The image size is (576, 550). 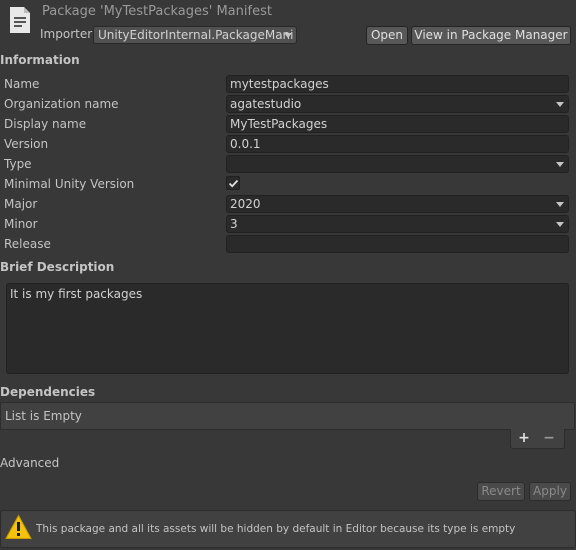 What do you see at coordinates (26, 144) in the screenshot?
I see `version-label: Version` at bounding box center [26, 144].